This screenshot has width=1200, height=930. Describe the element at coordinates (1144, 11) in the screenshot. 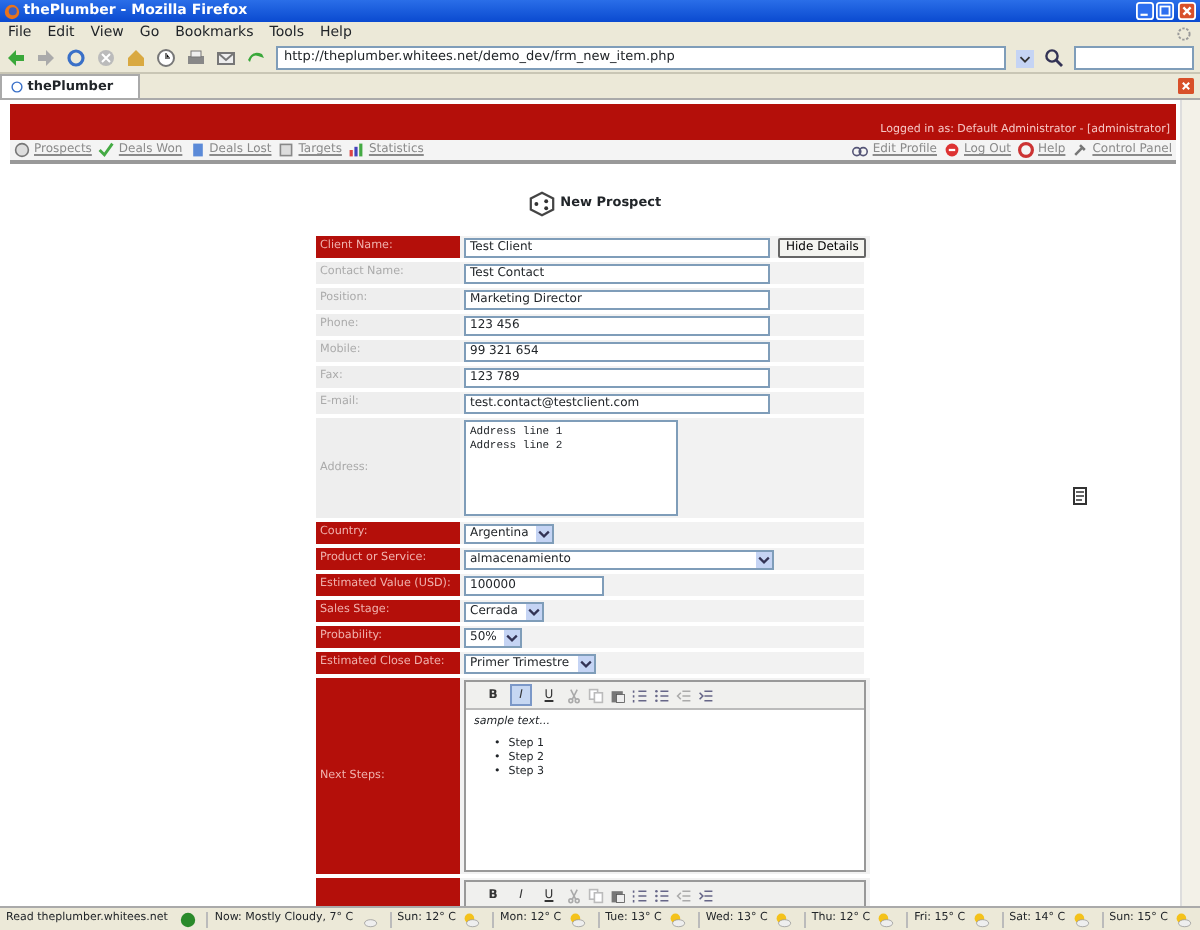

I see `minimize-icon` at that location.